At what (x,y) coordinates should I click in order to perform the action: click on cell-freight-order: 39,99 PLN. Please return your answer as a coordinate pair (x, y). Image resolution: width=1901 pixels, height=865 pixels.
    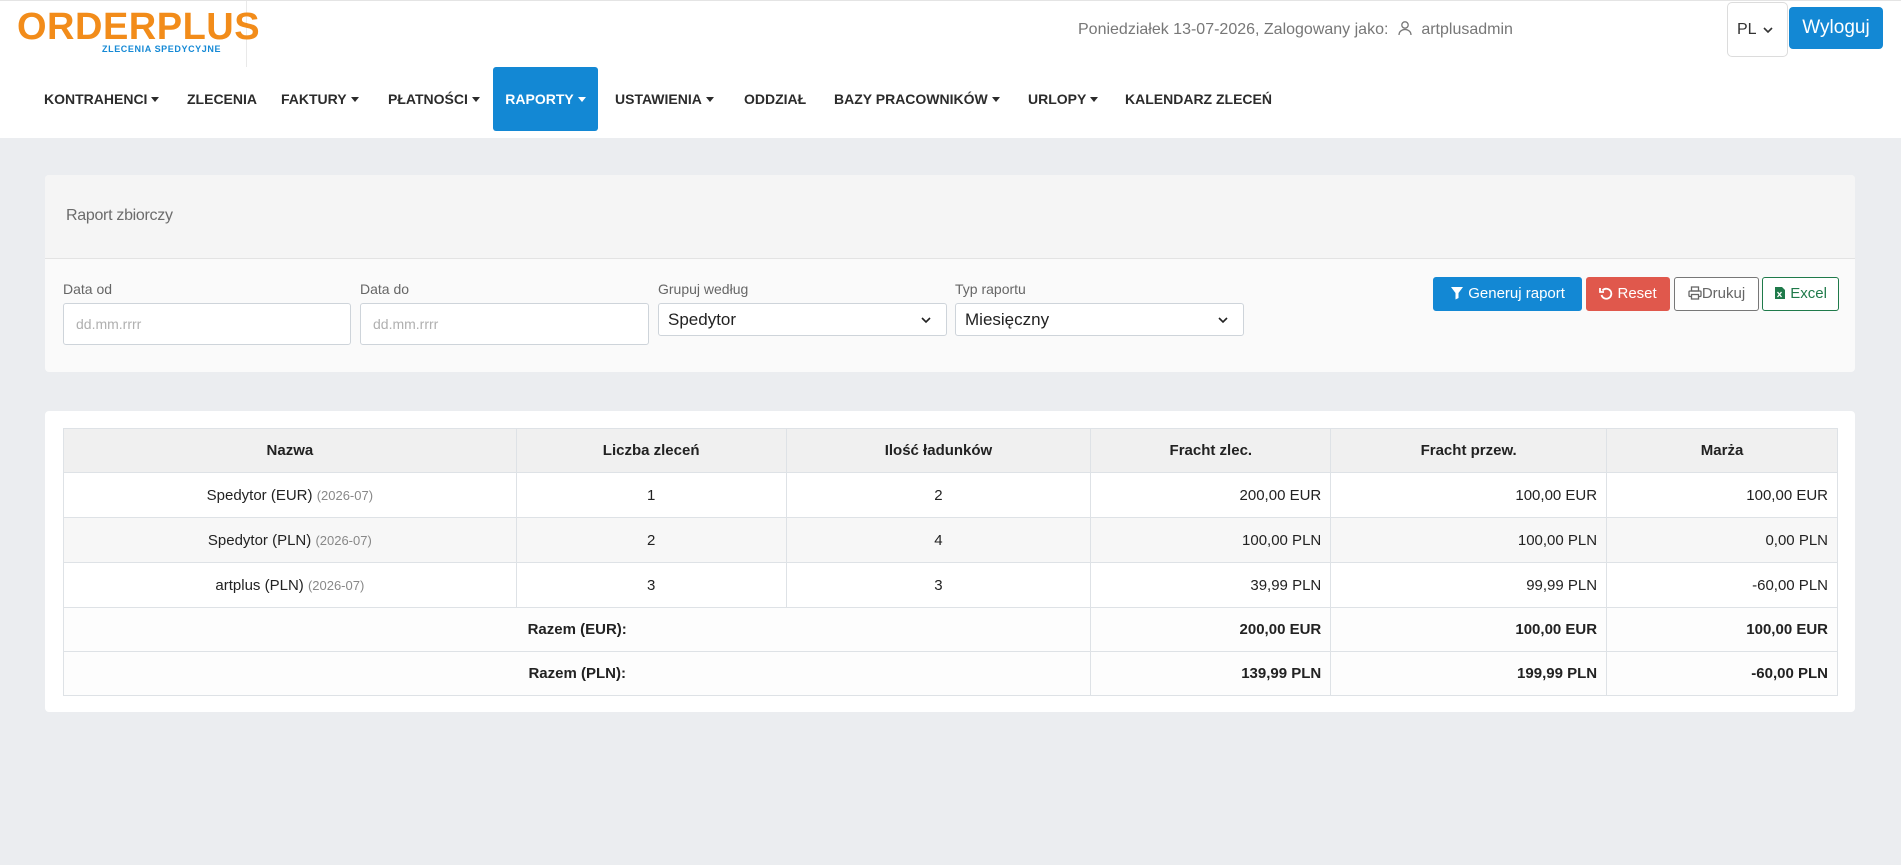
    Looking at the image, I should click on (1211, 585).